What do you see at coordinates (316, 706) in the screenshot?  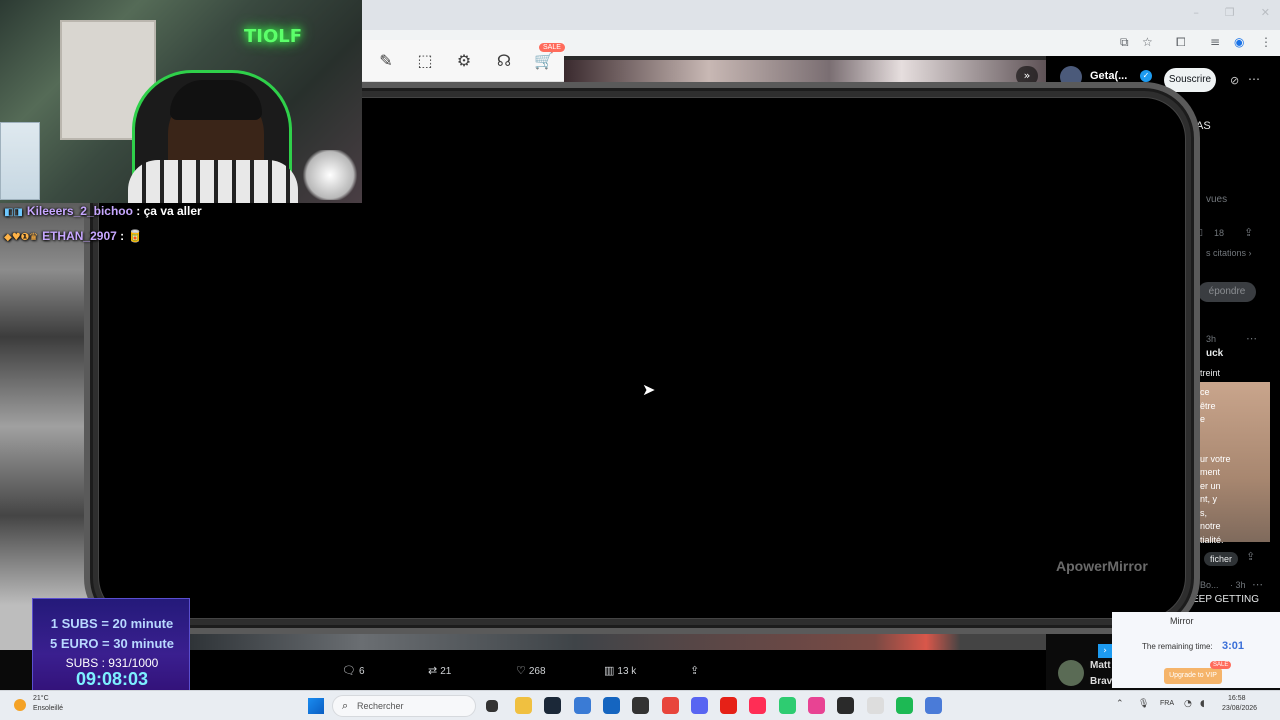 I see `start-button` at bounding box center [316, 706].